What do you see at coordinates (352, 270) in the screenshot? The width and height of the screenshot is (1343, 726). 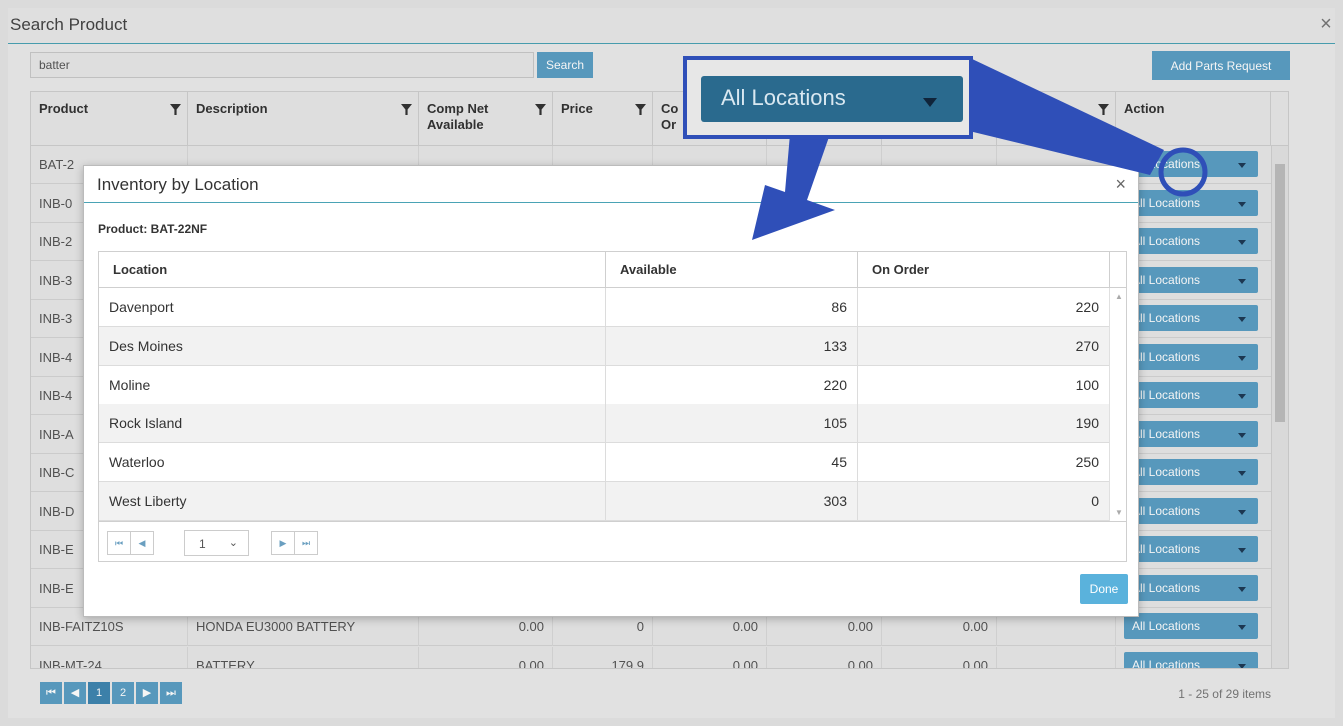 I see `column-header-location: Location` at bounding box center [352, 270].